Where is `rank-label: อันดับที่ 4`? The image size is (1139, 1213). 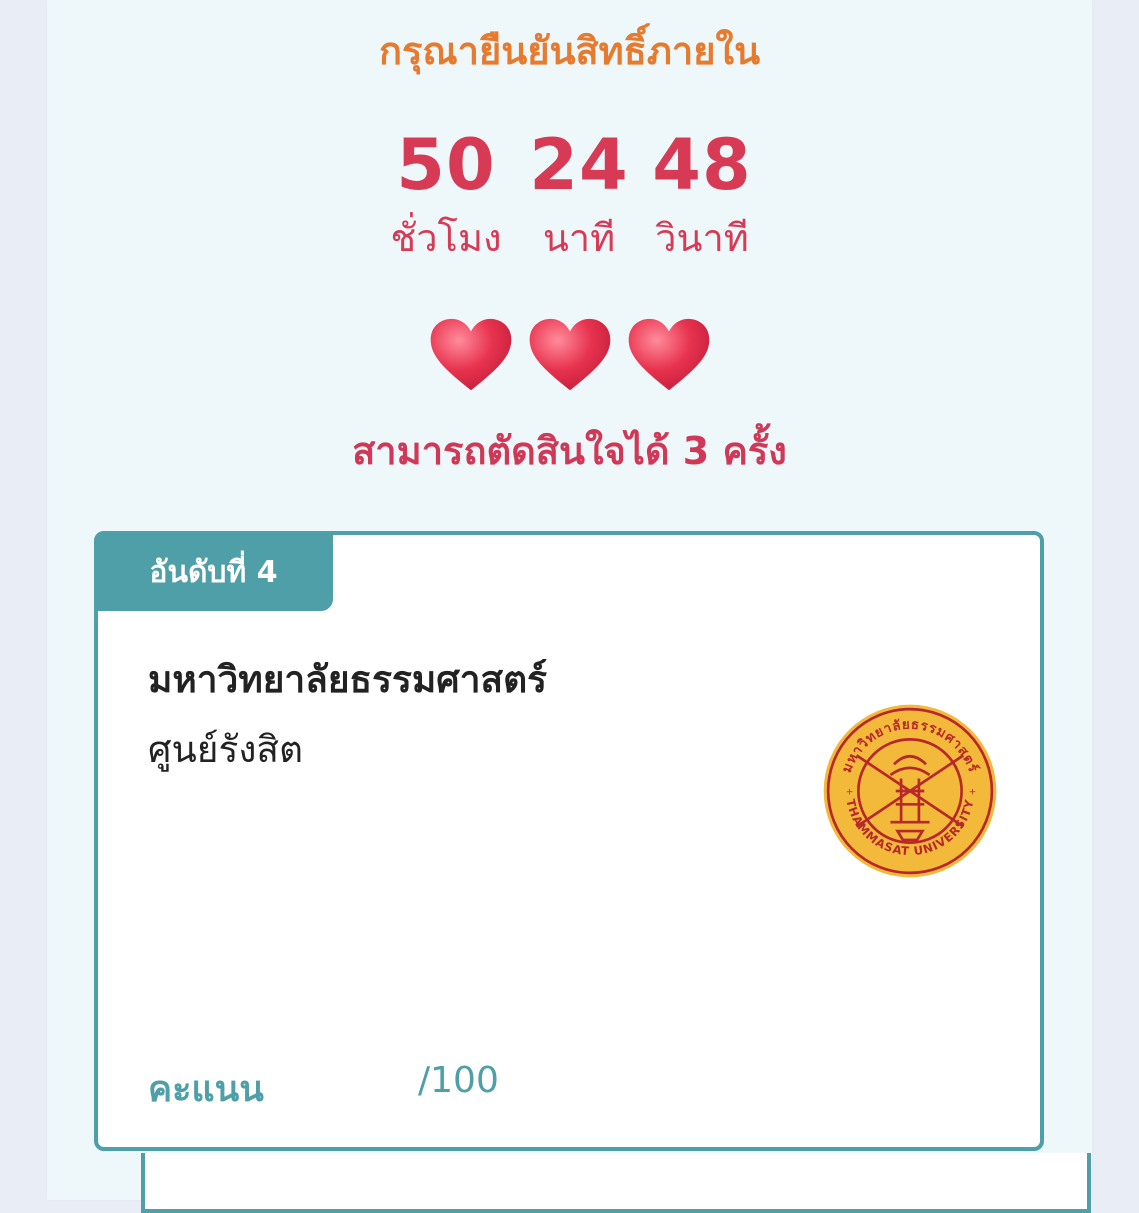 rank-label: อันดับที่ 4 is located at coordinates (213, 572).